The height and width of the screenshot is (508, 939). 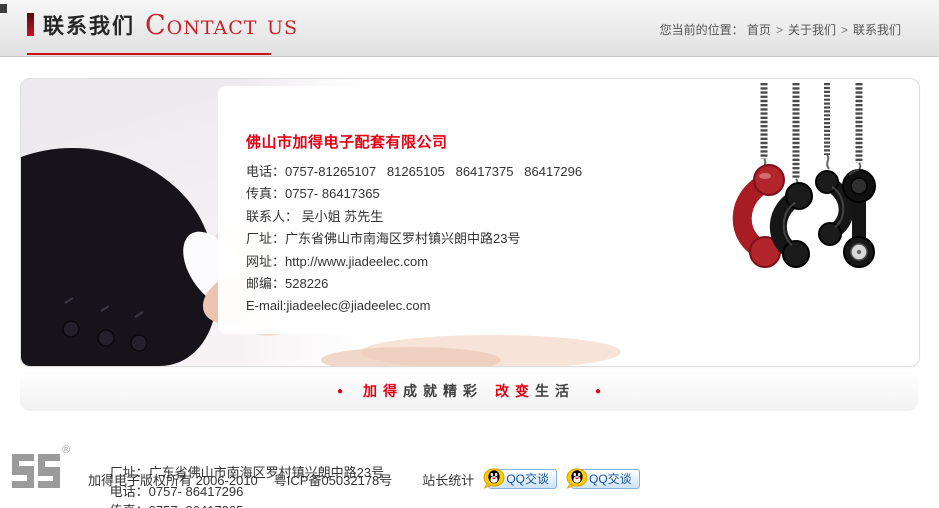 I want to click on page-header: 联系我们 Contact us 您当前的位置： 首页 > 关于我们 > 联系我们, so click(x=469, y=28).